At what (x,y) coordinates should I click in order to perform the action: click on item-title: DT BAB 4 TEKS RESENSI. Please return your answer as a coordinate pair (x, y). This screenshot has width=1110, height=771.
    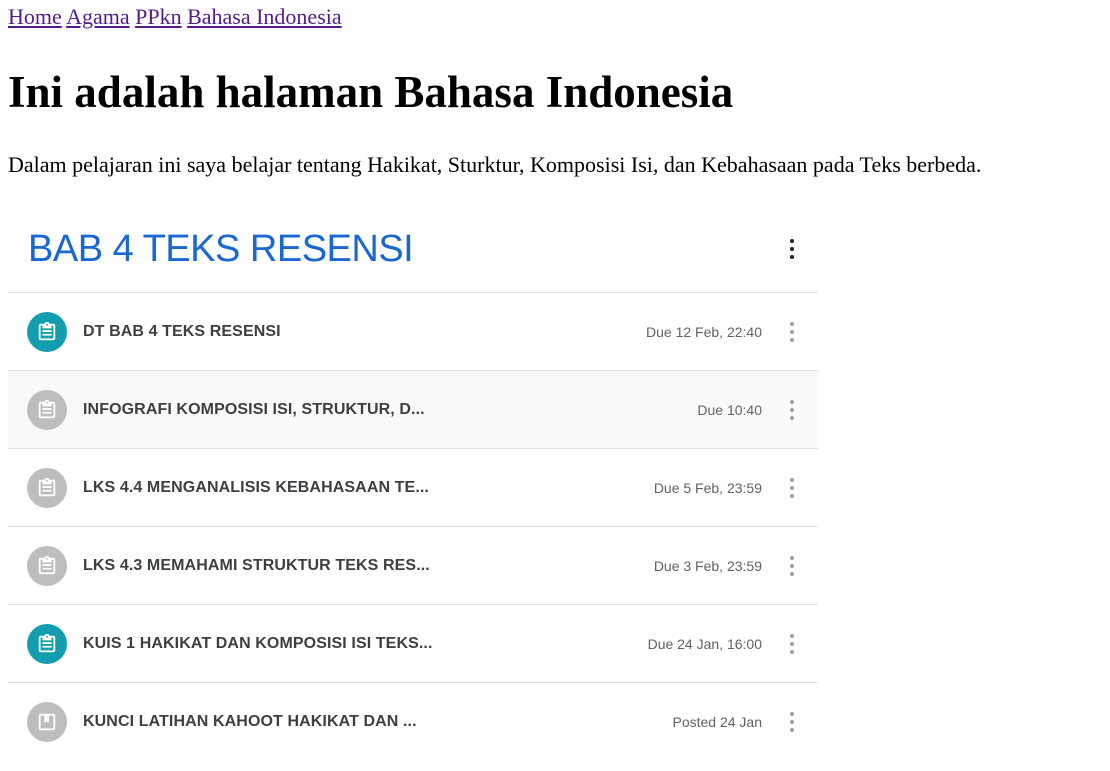
    Looking at the image, I should click on (182, 331).